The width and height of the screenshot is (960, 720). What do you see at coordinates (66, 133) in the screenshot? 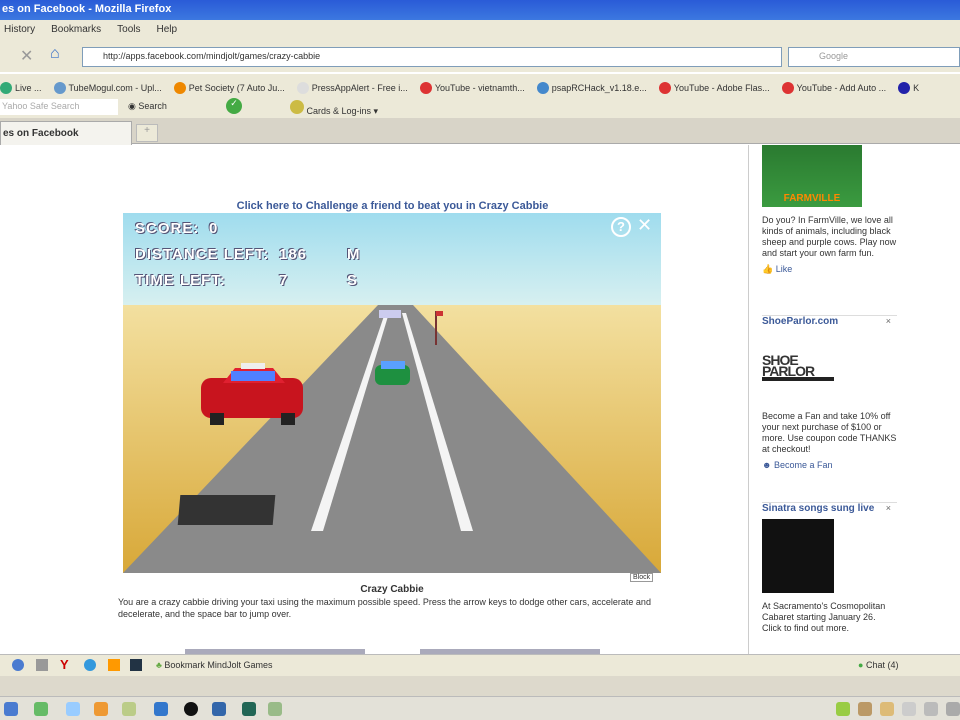
I see `tab-facebook: es on Facebook` at bounding box center [66, 133].